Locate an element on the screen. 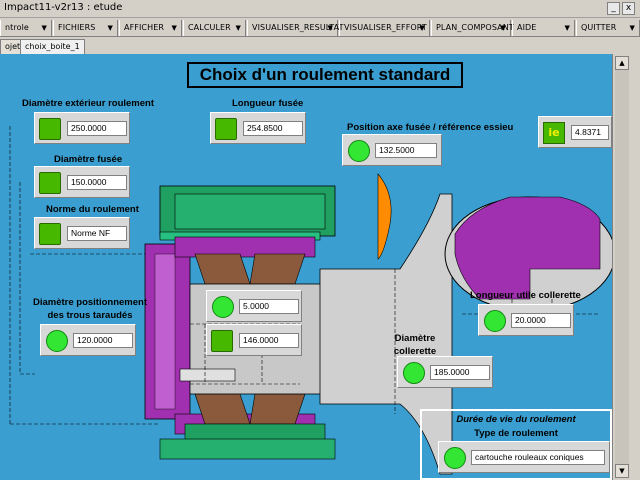 This screenshot has height=480, width=640. center-a-field: 5.0000 is located at coordinates (254, 306).